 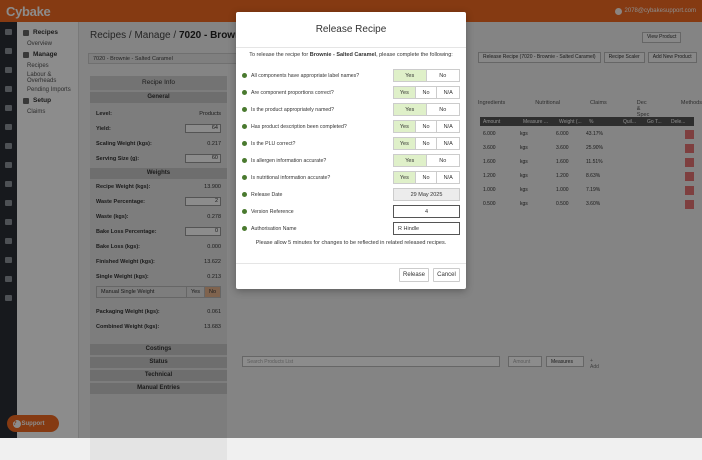 I want to click on release-date-field: 29 May 2025, so click(x=426, y=194).